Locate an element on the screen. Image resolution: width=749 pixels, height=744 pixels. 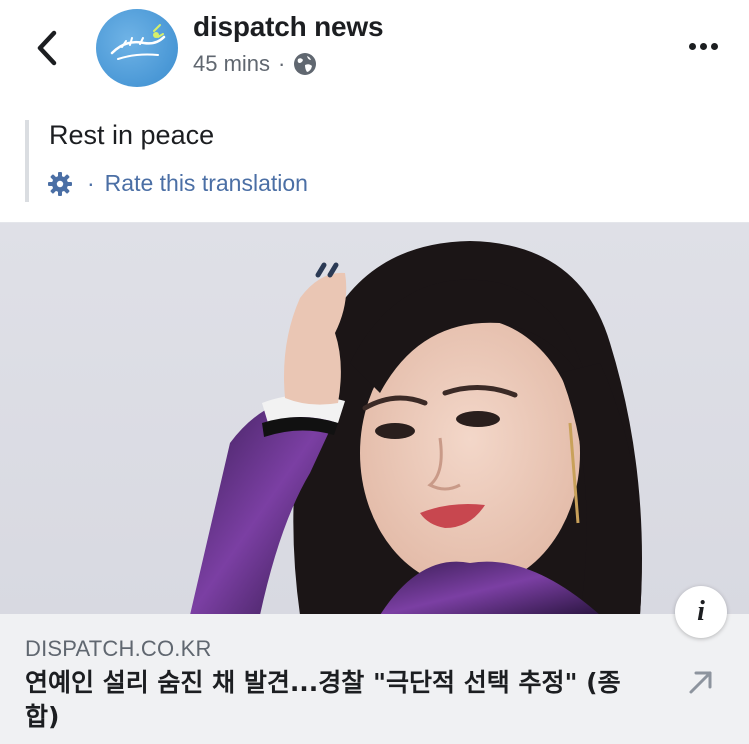
page-avatar is located at coordinates (137, 48).